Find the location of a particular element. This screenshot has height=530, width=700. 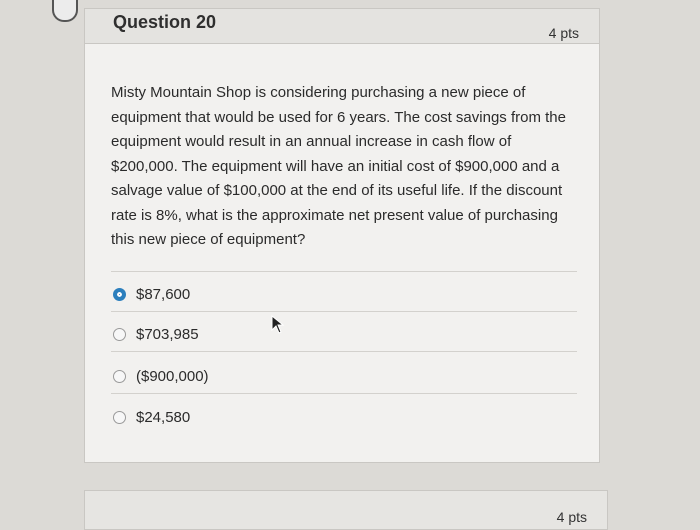

answer-label: $87,600 is located at coordinates (163, 294).